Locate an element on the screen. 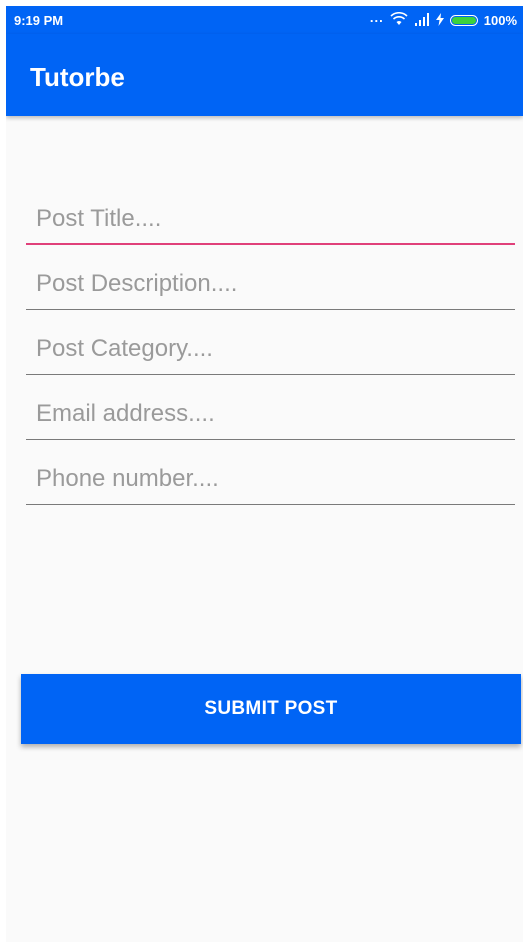 The width and height of the screenshot is (529, 942). post-title-input is located at coordinates (270, 219).